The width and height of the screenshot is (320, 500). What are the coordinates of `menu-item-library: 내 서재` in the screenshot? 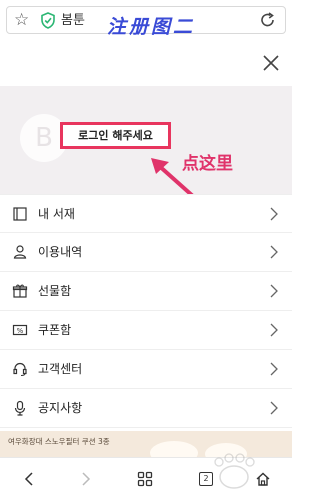 It's located at (146, 213).